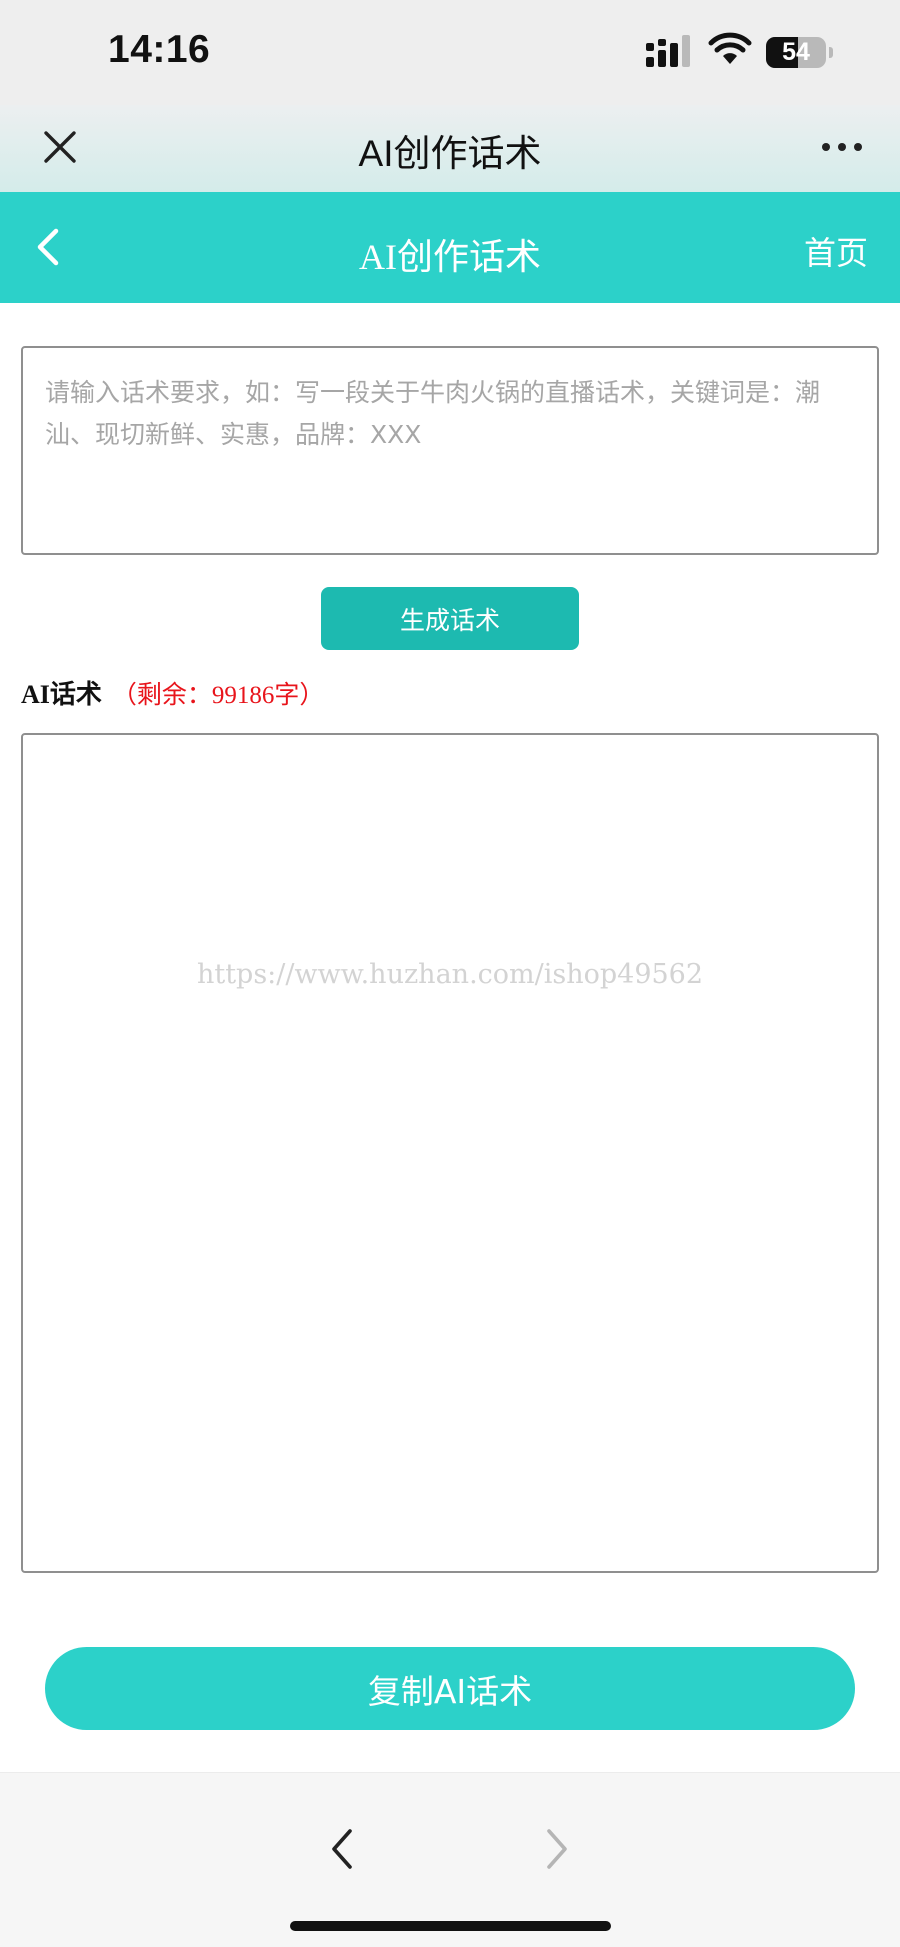  What do you see at coordinates (831, 52) in the screenshot?
I see `battery-nub` at bounding box center [831, 52].